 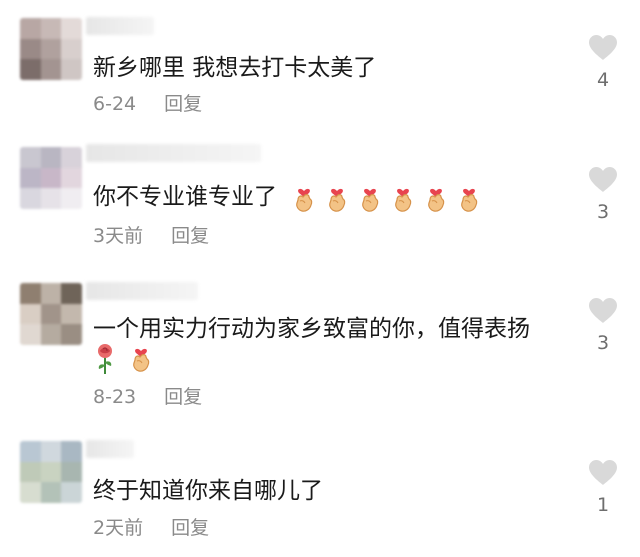 What do you see at coordinates (105, 359) in the screenshot?
I see `rose-icon` at bounding box center [105, 359].